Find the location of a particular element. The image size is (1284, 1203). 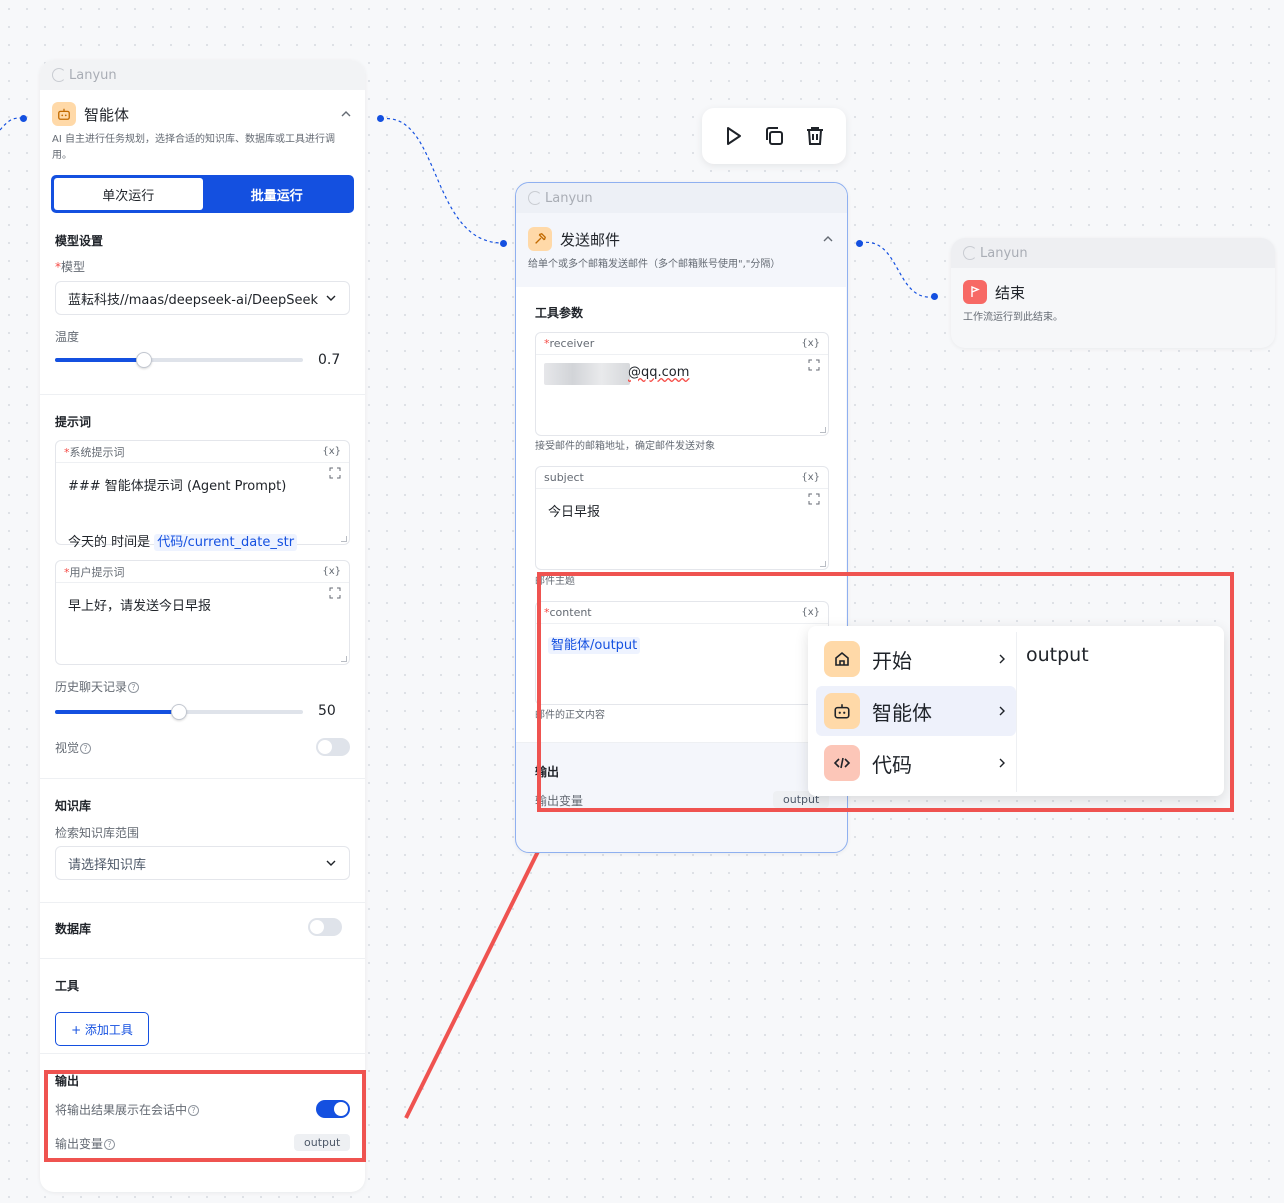

output-var-badge: output is located at coordinates (322, 1142).